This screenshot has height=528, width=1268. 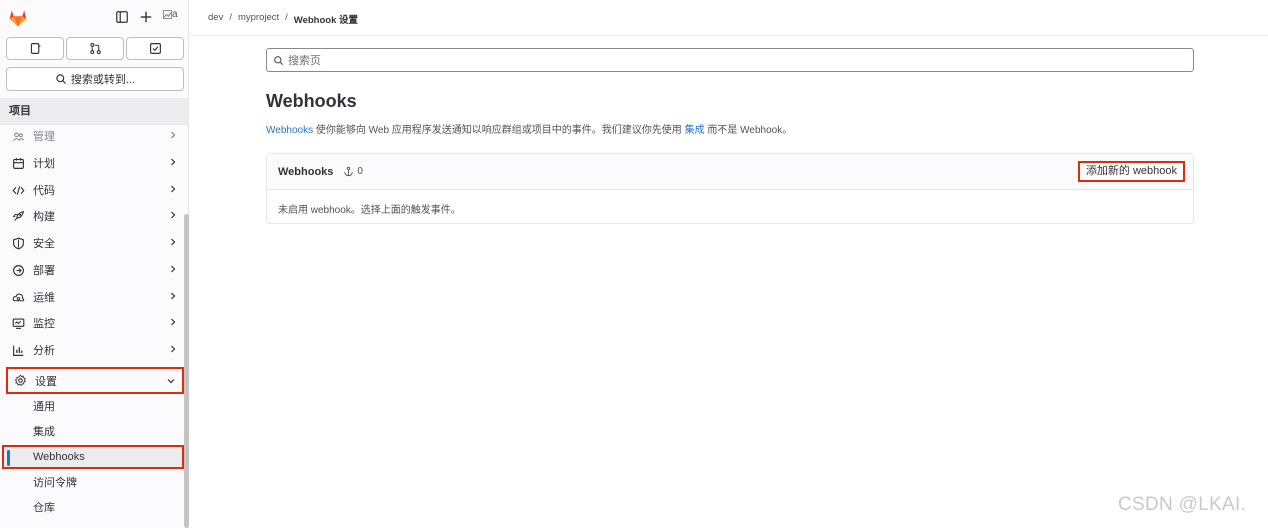 What do you see at coordinates (44, 217) in the screenshot?
I see `sidebar-item-label: 构建` at bounding box center [44, 217].